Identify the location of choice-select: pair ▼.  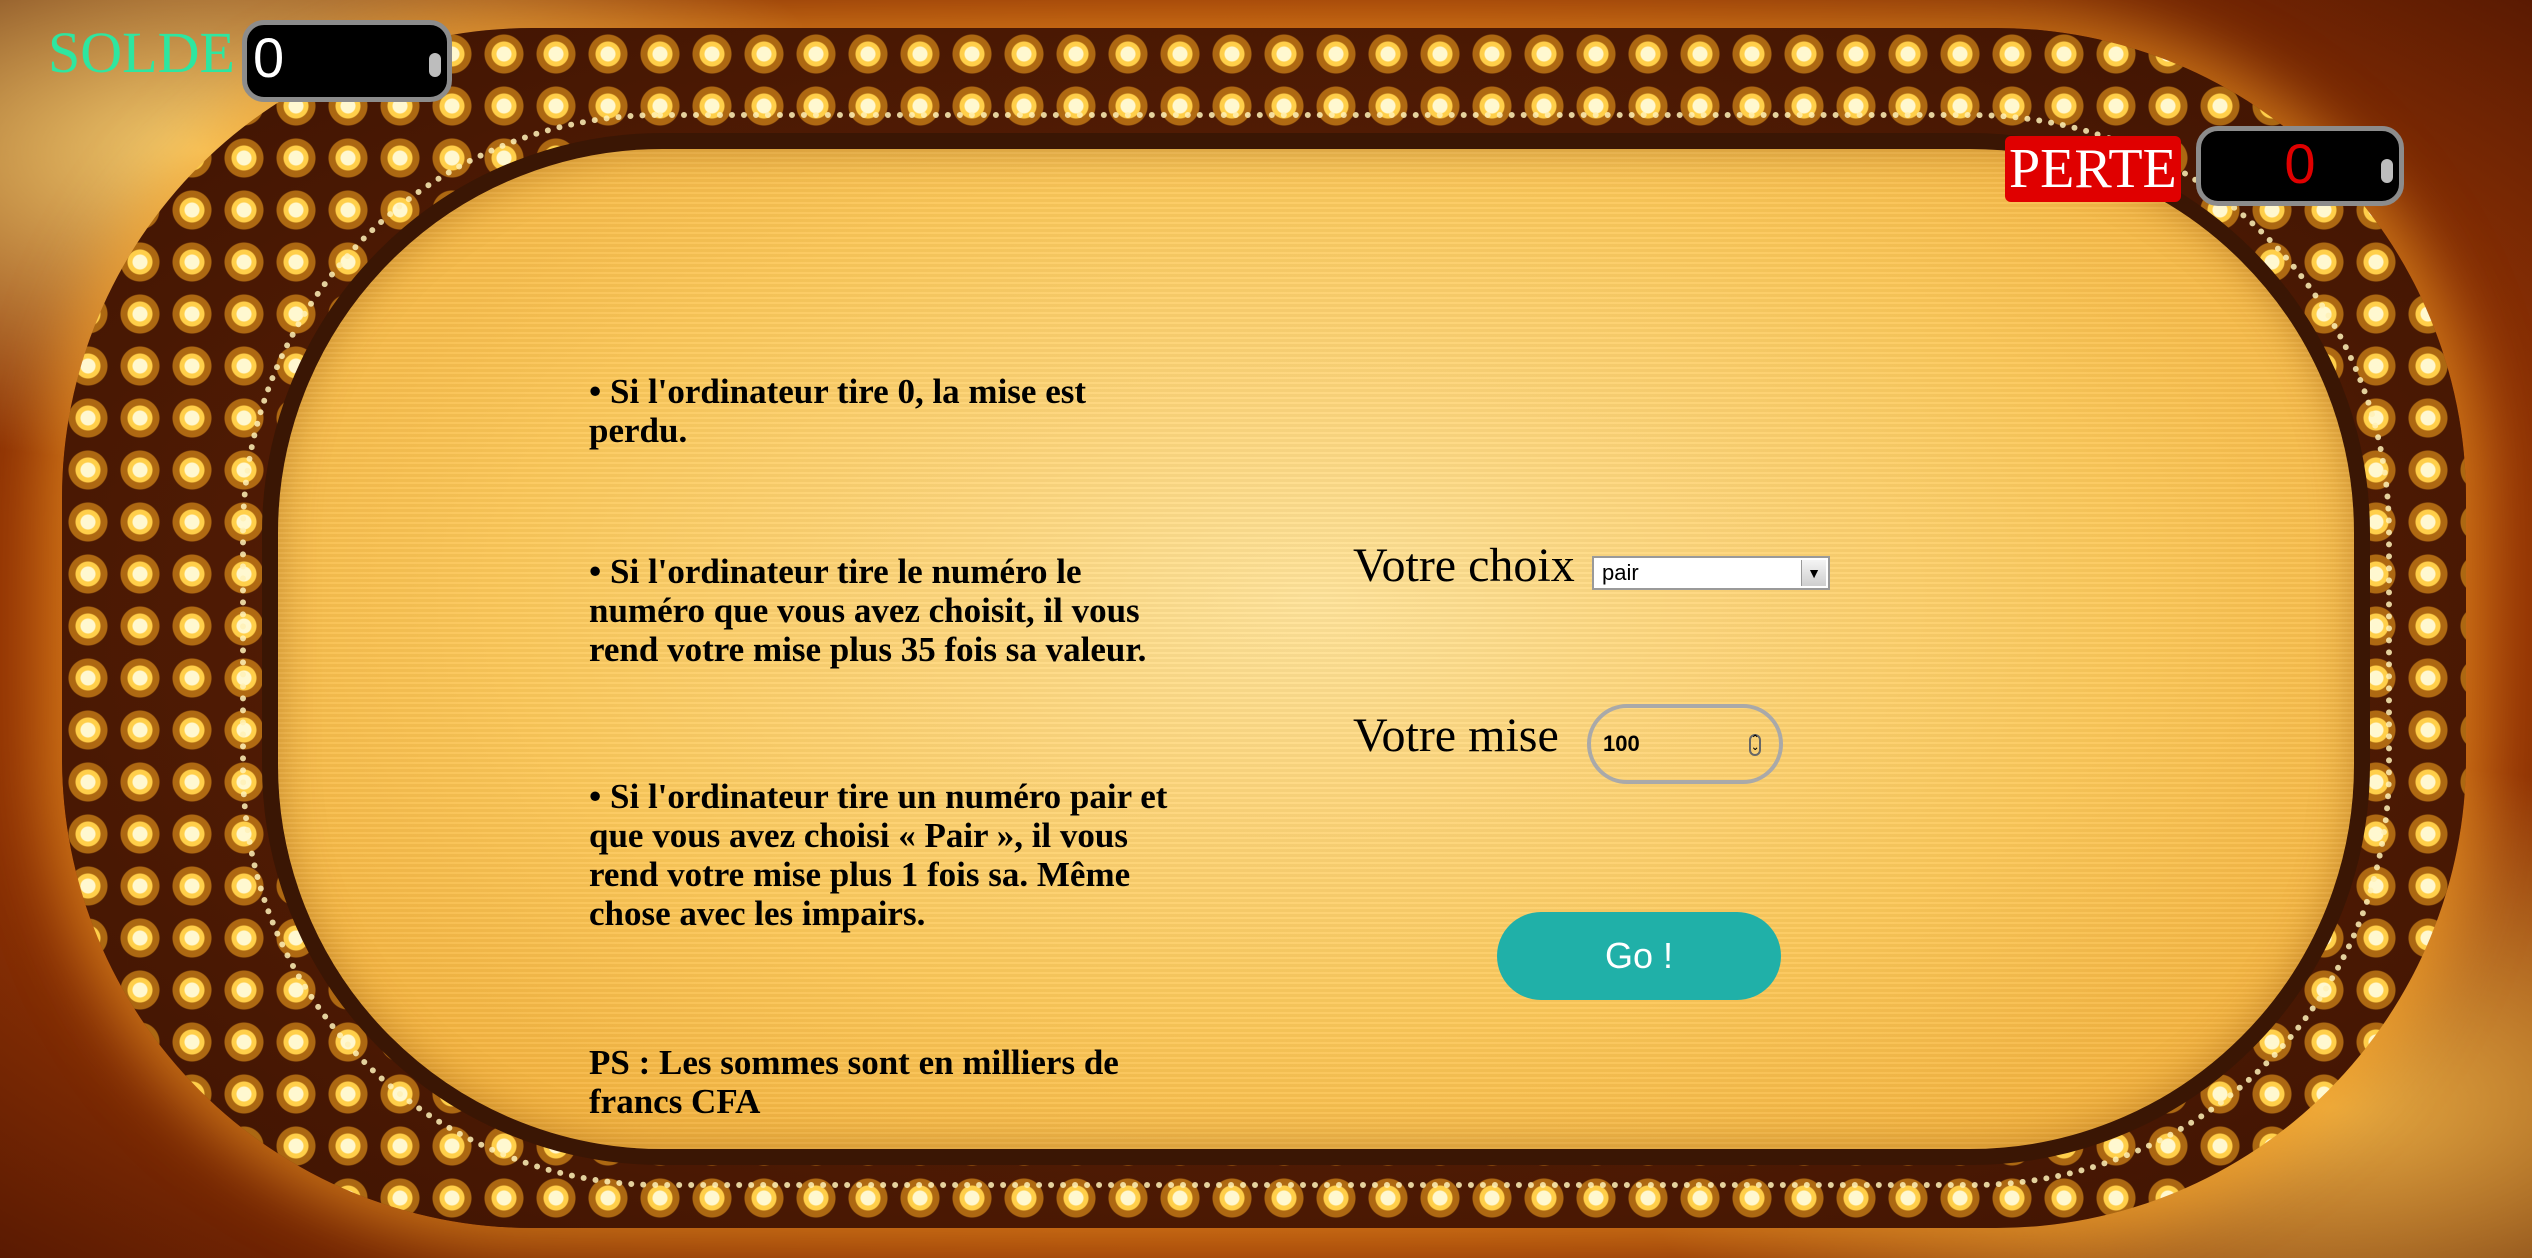
(1711, 573).